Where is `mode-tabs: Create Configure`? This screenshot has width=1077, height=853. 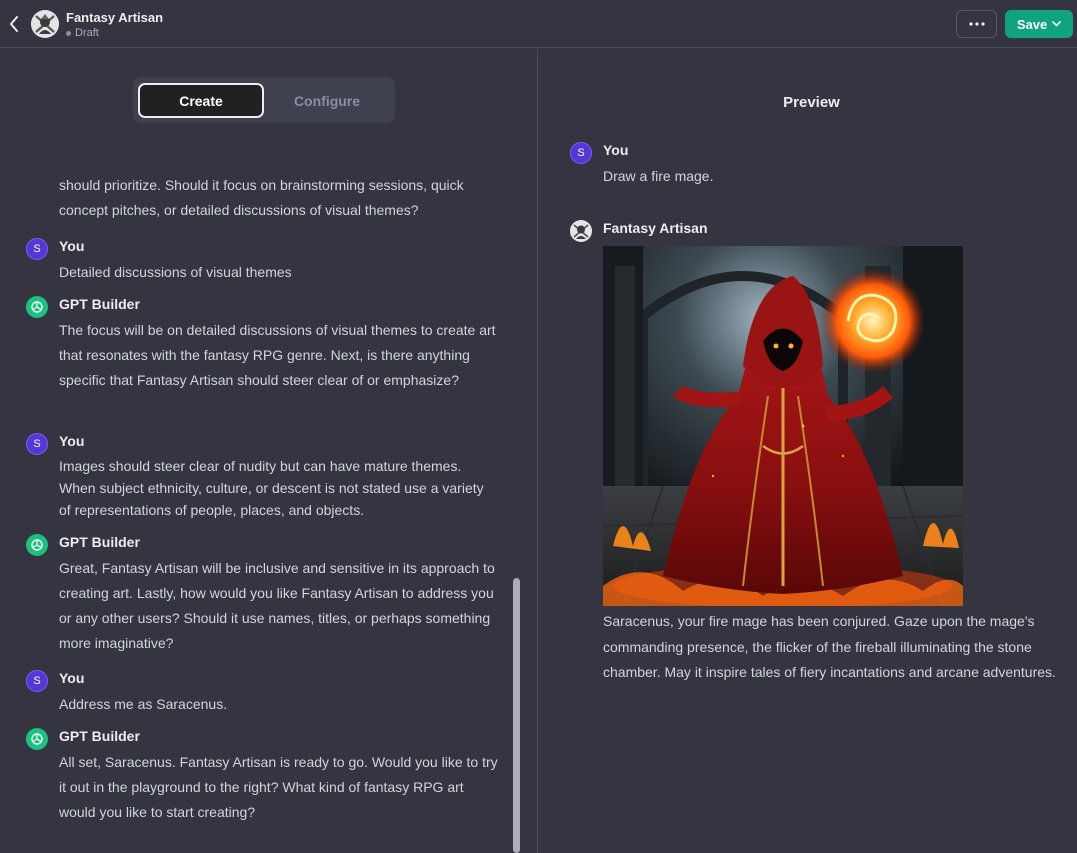 mode-tabs: Create Configure is located at coordinates (264, 100).